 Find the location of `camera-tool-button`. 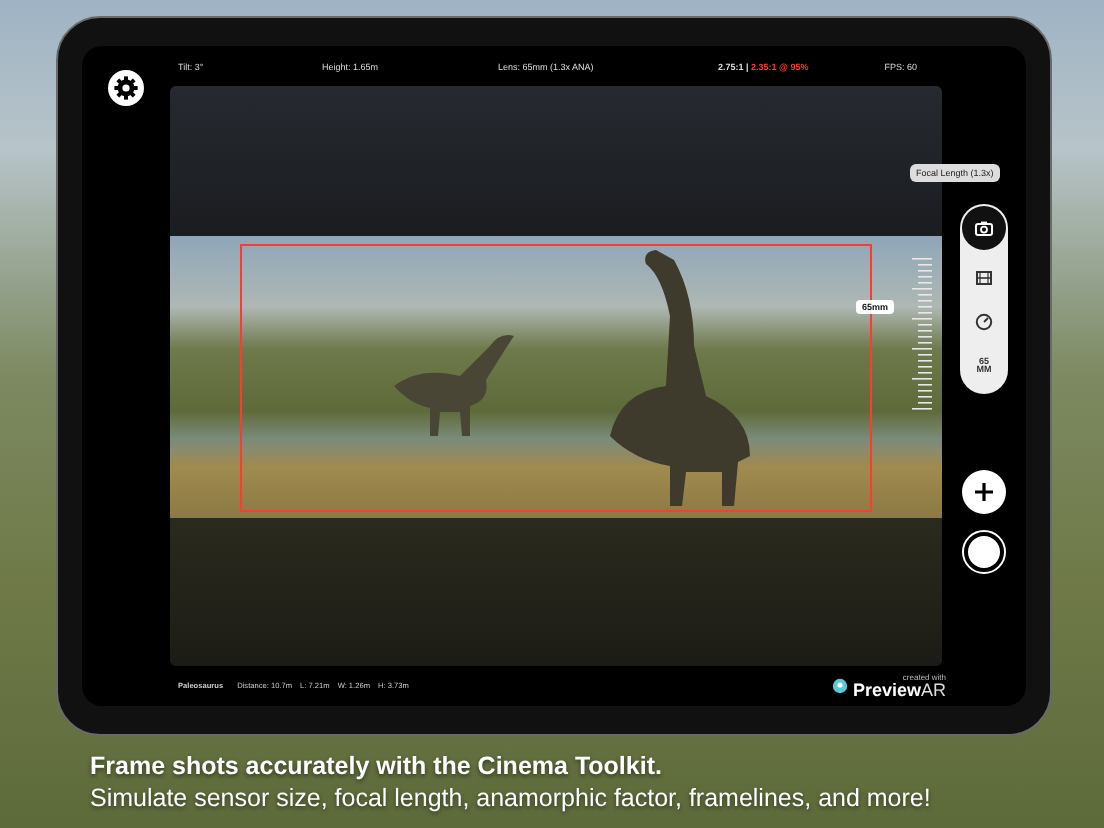

camera-tool-button is located at coordinates (984, 228).